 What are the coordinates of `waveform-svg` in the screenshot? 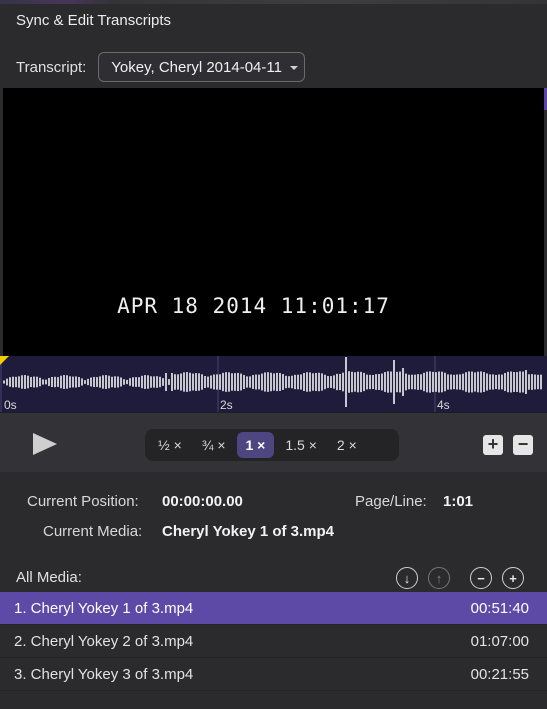 It's located at (271, 384).